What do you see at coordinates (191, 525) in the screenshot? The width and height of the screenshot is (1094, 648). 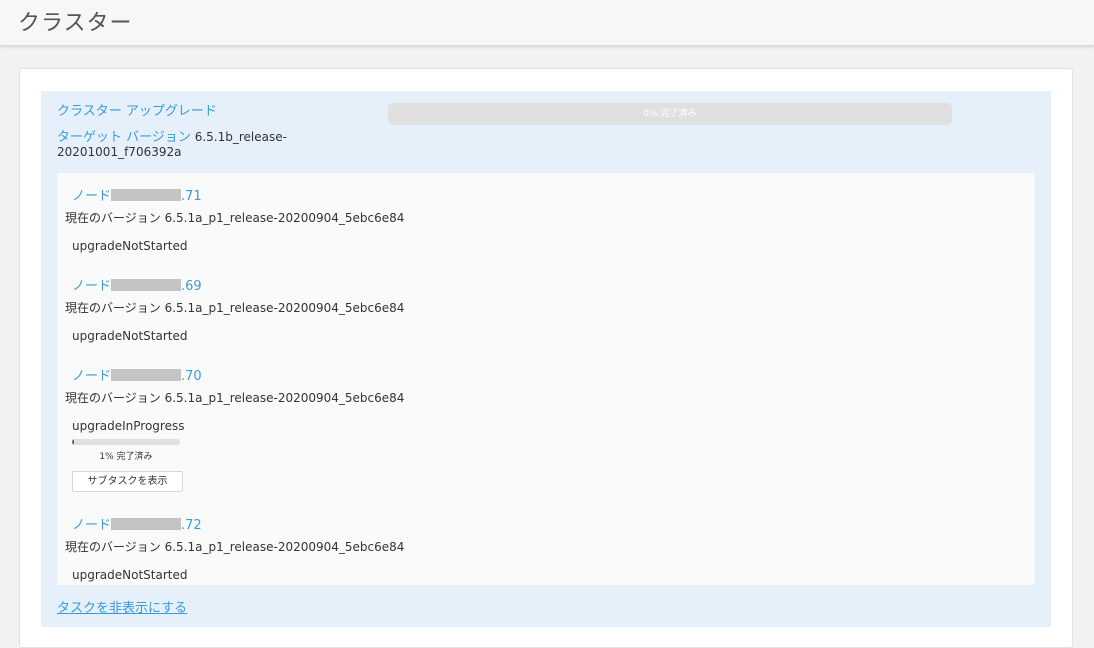 I see `node-name-suffix: .72` at bounding box center [191, 525].